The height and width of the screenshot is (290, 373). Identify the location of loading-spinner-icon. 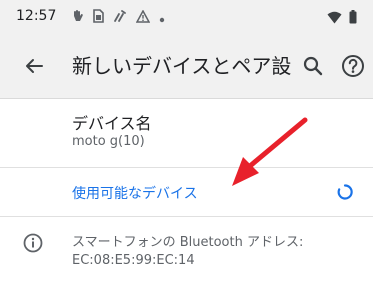
(345, 192).